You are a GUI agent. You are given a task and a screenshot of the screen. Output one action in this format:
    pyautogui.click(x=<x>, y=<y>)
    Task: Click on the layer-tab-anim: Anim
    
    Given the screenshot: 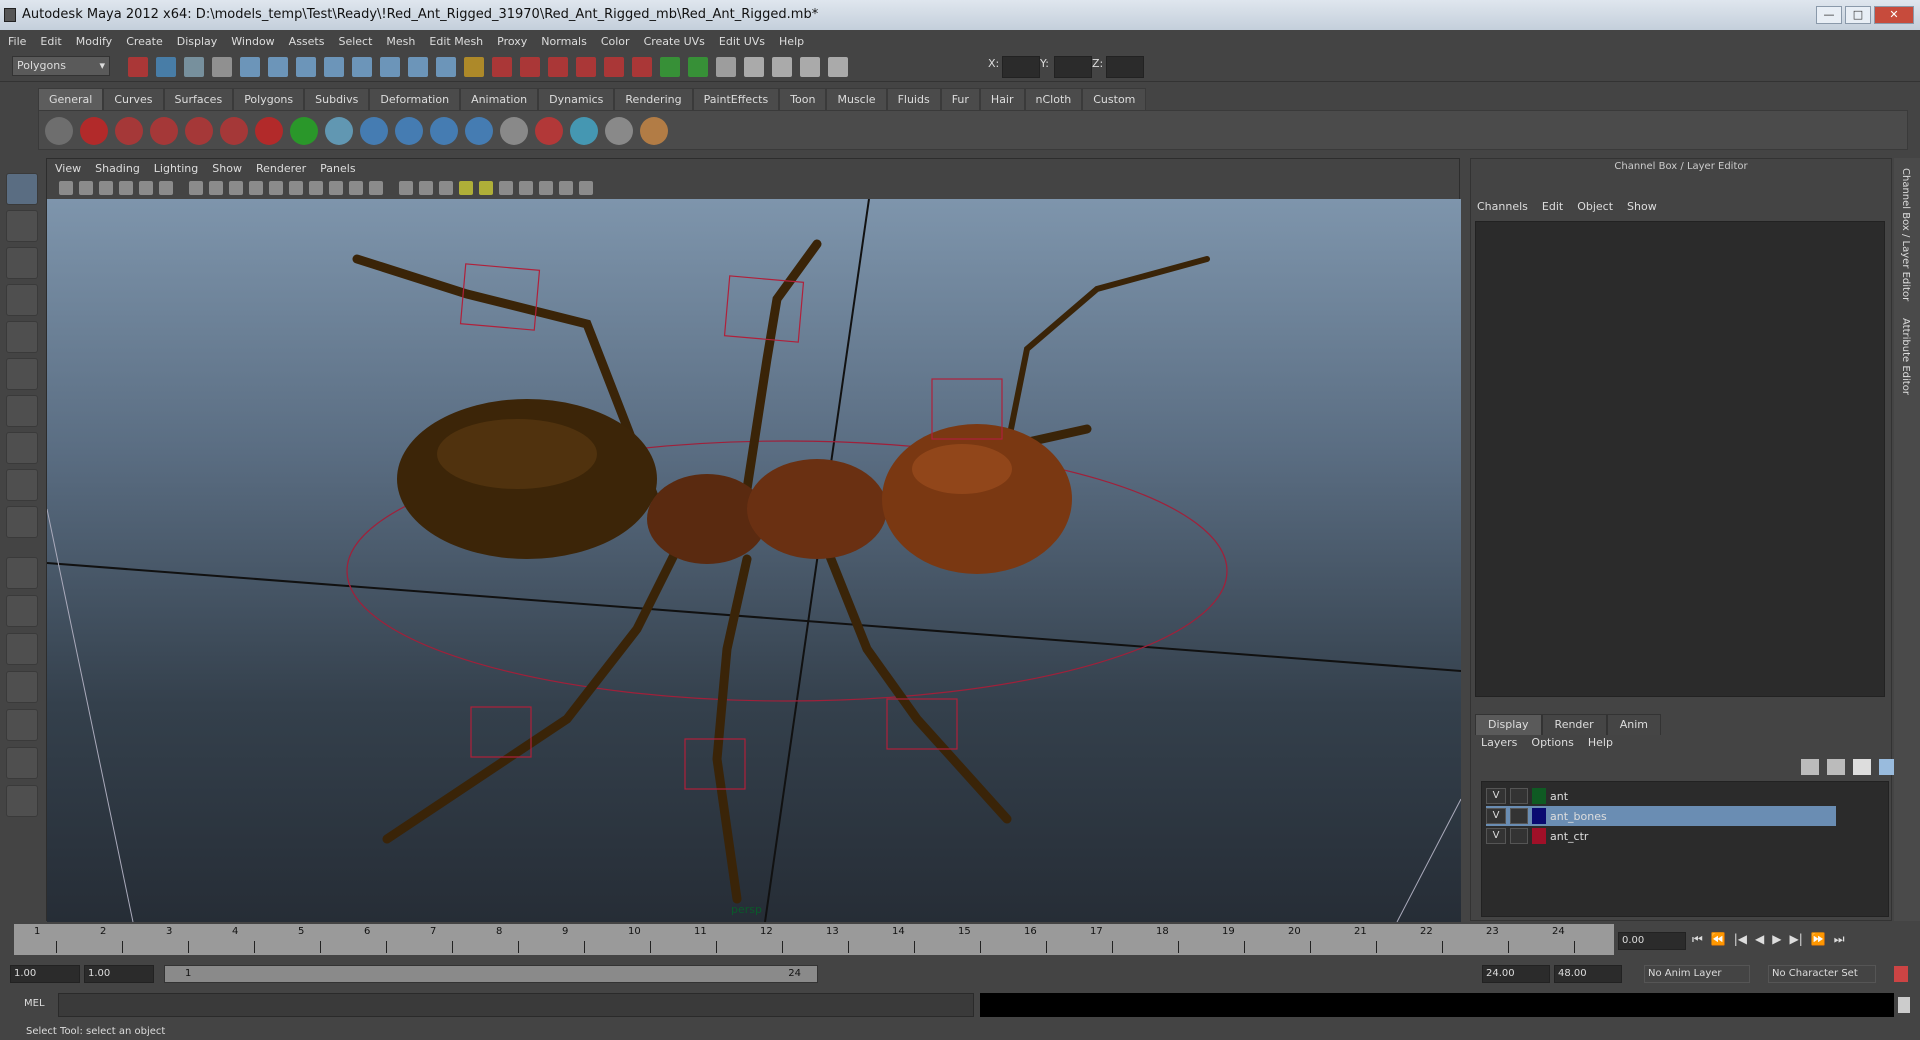 What is the action you would take?
    pyautogui.click(x=1633, y=724)
    